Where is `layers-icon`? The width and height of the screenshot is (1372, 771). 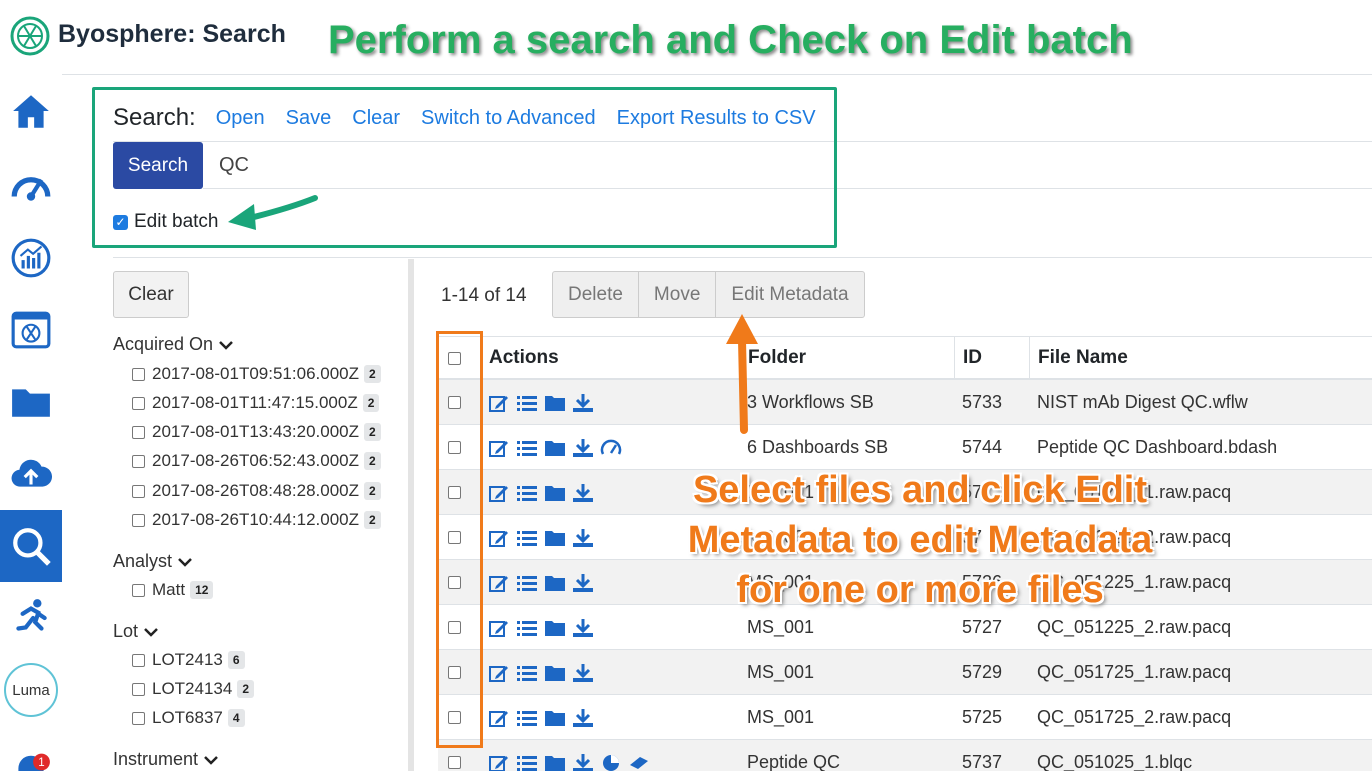
layers-icon is located at coordinates (639, 762).